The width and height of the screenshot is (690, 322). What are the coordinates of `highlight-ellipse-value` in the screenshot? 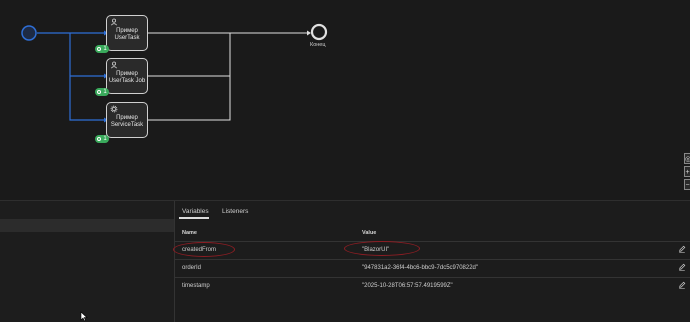 It's located at (382, 248).